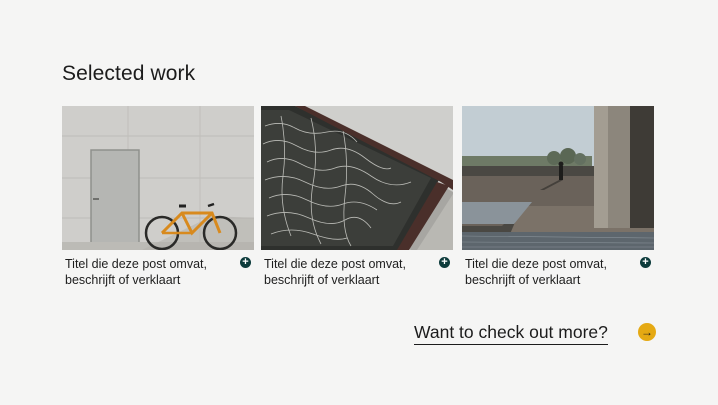  Describe the element at coordinates (129, 73) in the screenshot. I see `page-title: Selected work` at that location.